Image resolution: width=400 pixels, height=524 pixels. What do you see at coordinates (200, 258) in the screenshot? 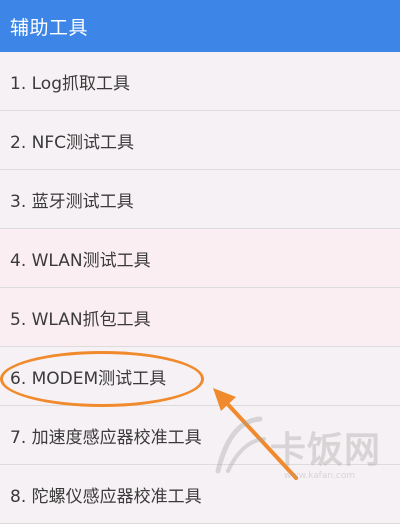
I see `list-item-wlan-test: 4. WLAN测试工具` at bounding box center [200, 258].